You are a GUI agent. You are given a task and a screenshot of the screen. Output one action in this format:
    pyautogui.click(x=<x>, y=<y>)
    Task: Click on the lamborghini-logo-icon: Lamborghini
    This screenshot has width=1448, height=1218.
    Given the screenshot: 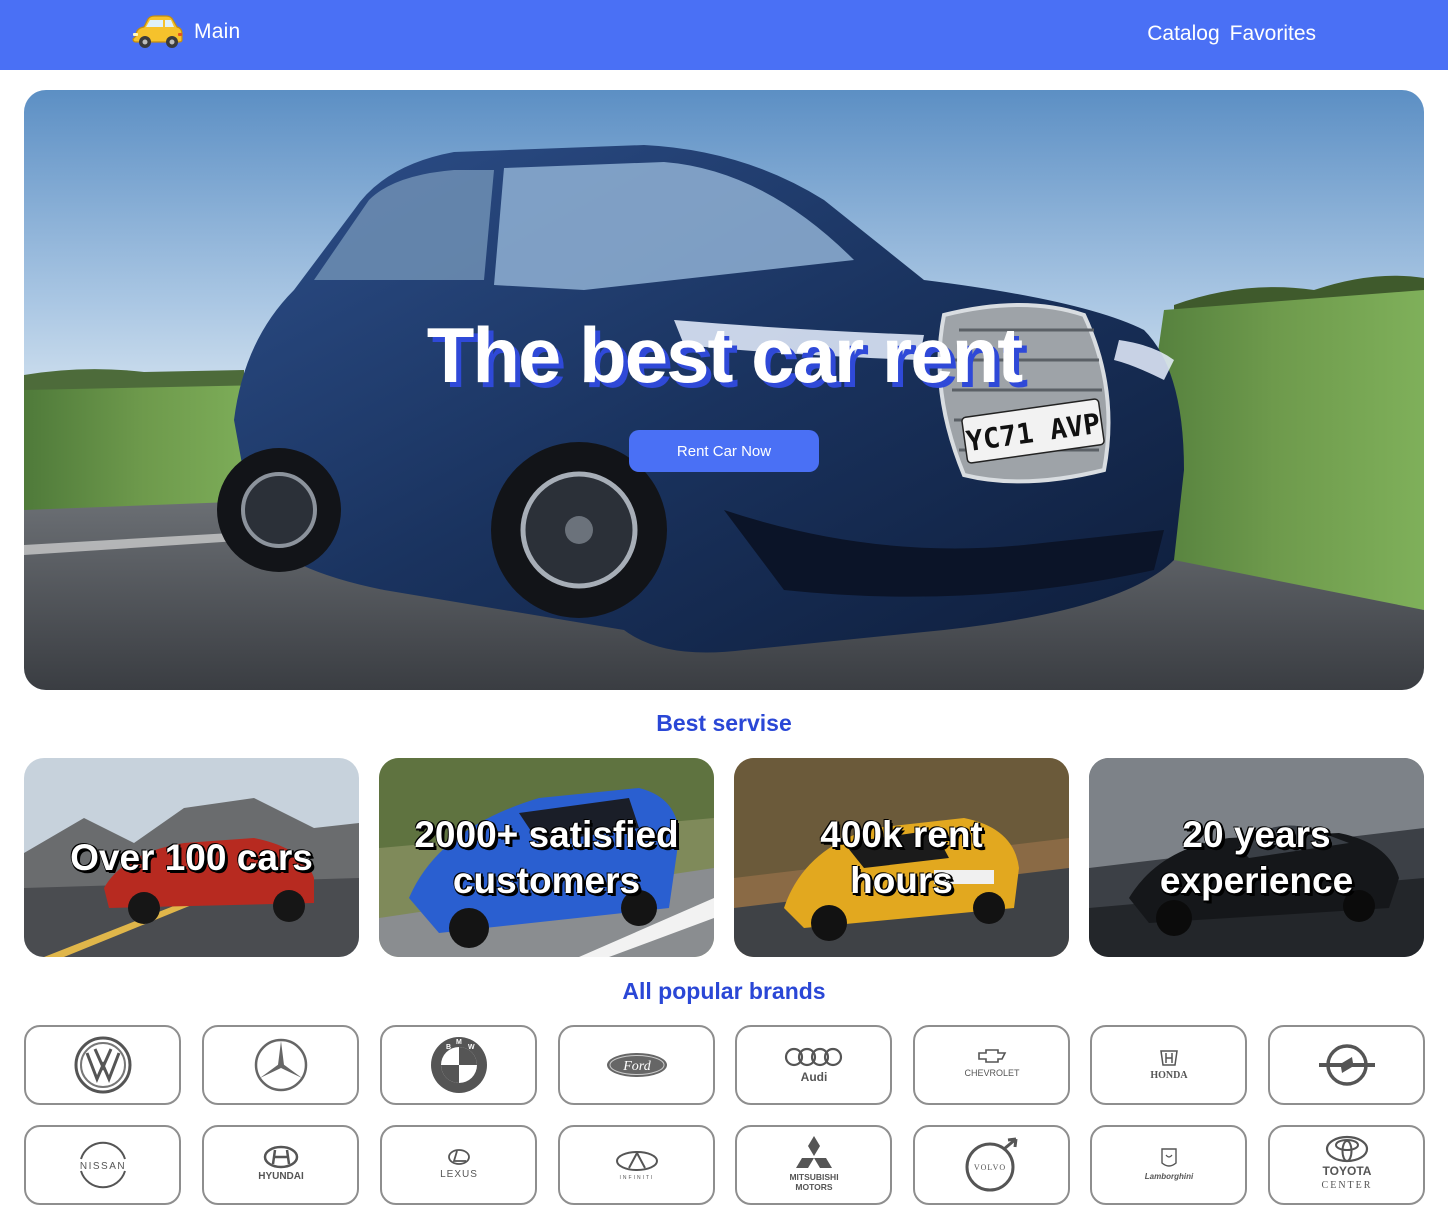 What is the action you would take?
    pyautogui.click(x=1168, y=1164)
    